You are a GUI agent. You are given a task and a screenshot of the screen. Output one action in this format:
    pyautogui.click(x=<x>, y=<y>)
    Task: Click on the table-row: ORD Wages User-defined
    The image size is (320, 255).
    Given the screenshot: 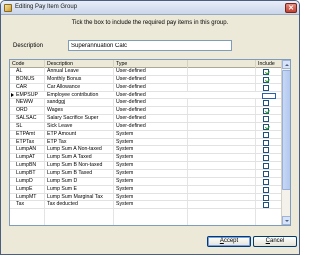 What is the action you would take?
    pyautogui.click(x=146, y=111)
    